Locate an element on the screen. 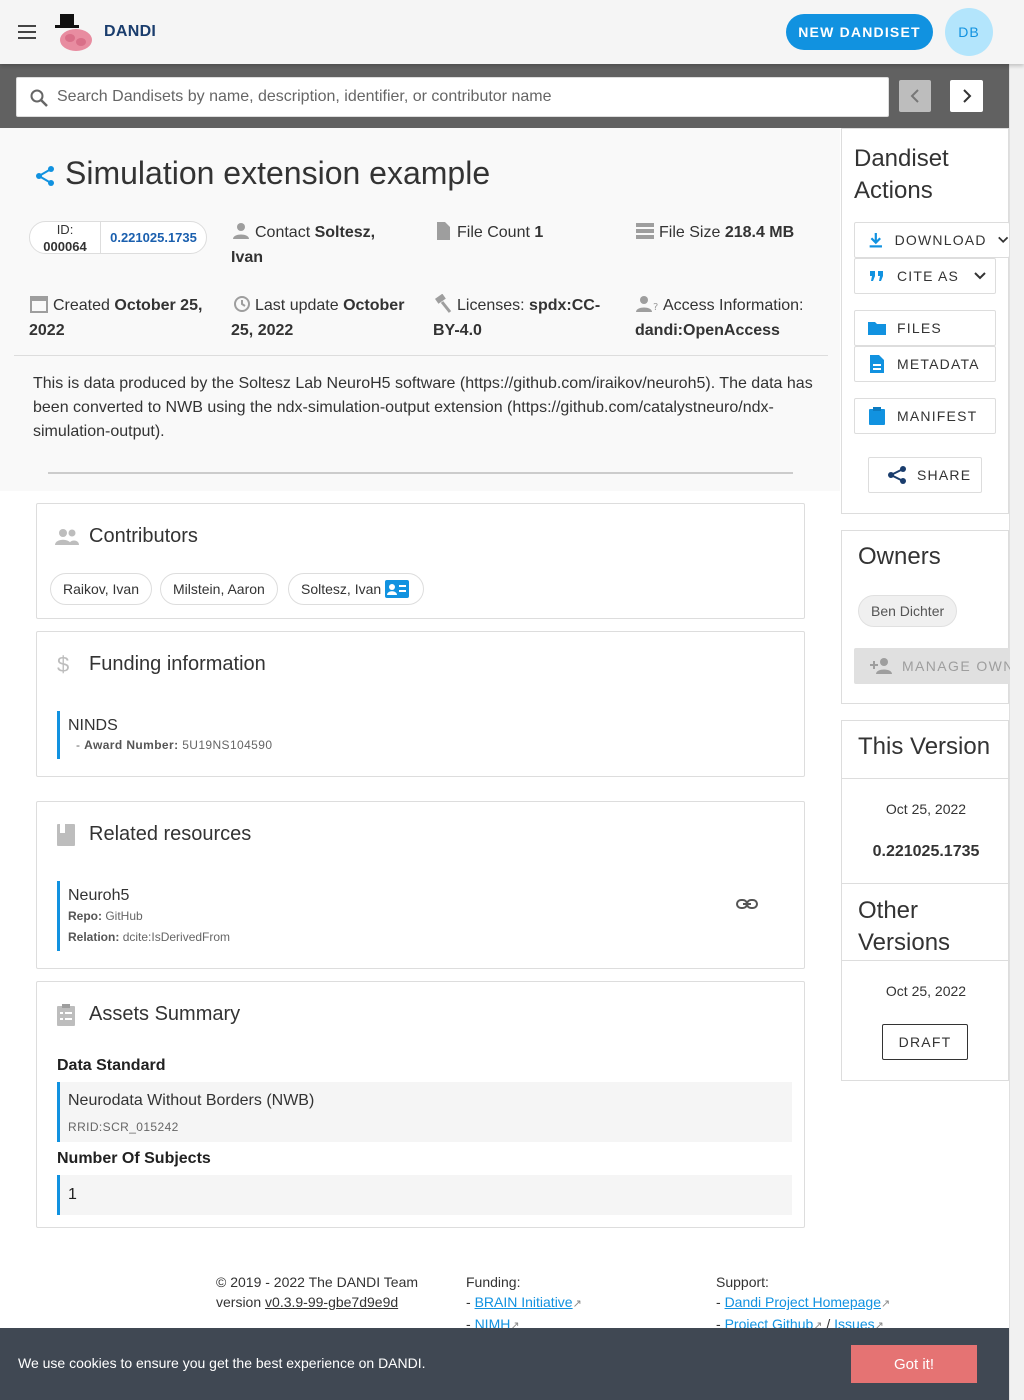 The height and width of the screenshot is (1400, 1024). chevron-right-icon is located at coordinates (967, 96).